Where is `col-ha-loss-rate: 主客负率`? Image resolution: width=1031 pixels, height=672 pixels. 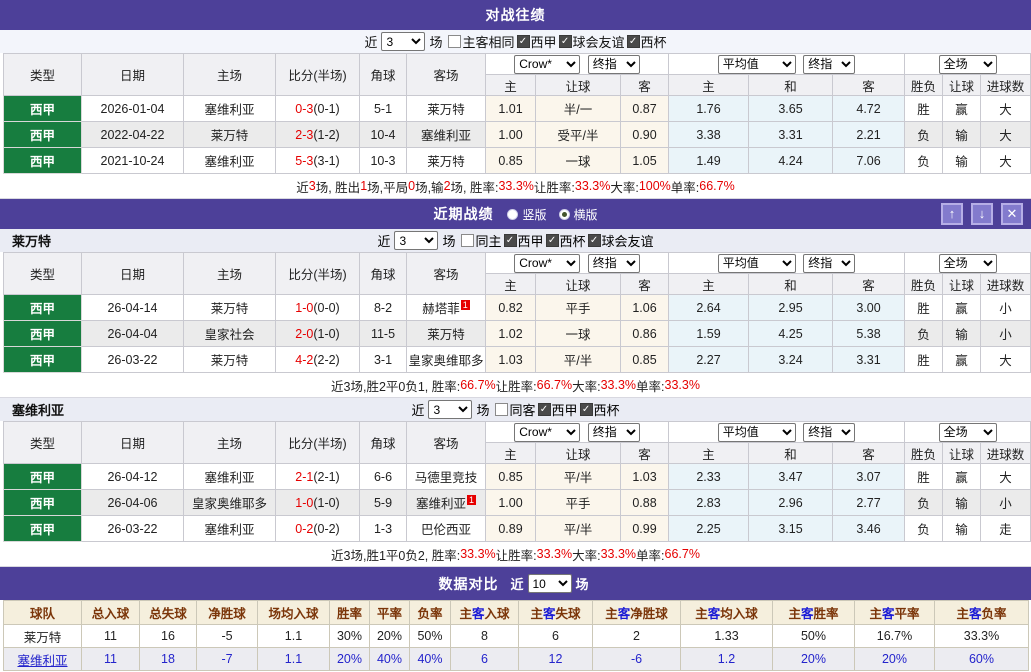 col-ha-loss-rate: 主客负率 is located at coordinates (981, 612).